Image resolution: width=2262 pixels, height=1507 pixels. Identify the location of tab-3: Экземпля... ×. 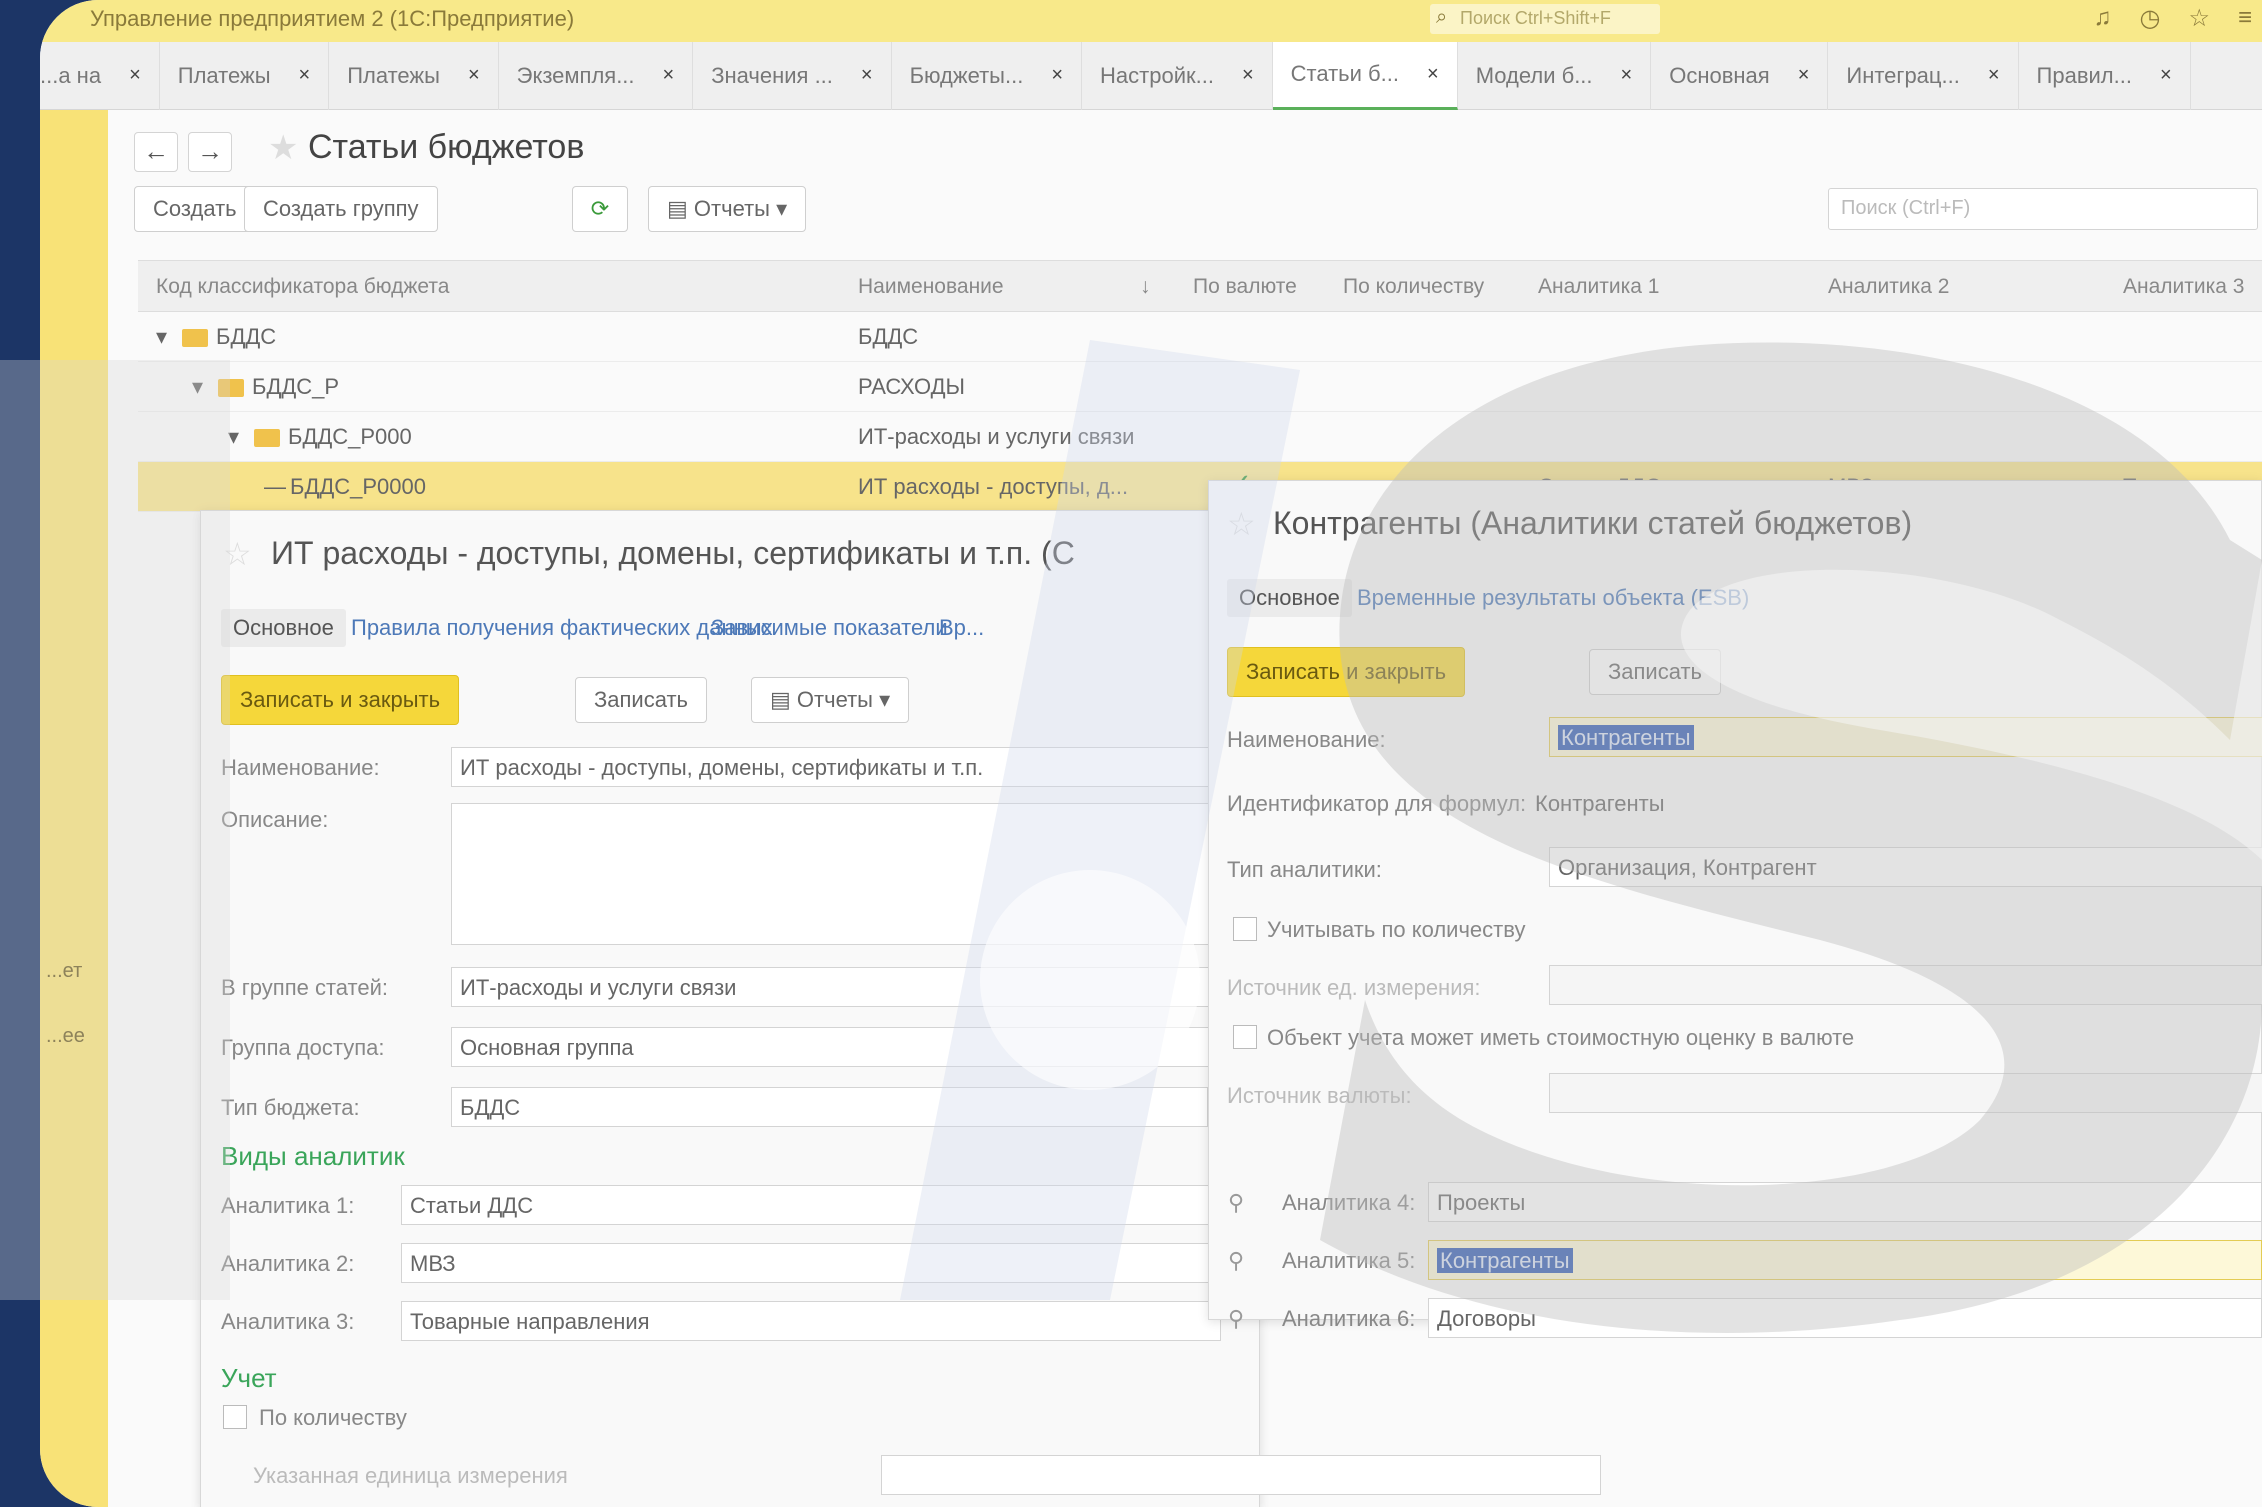
(596, 75).